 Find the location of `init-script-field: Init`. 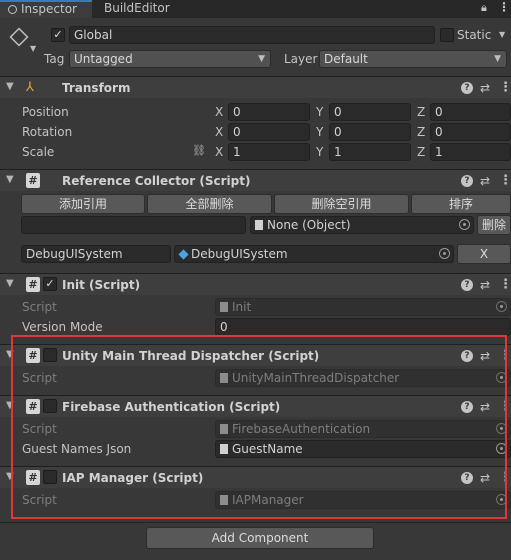

init-script-field: Init is located at coordinates (363, 307).